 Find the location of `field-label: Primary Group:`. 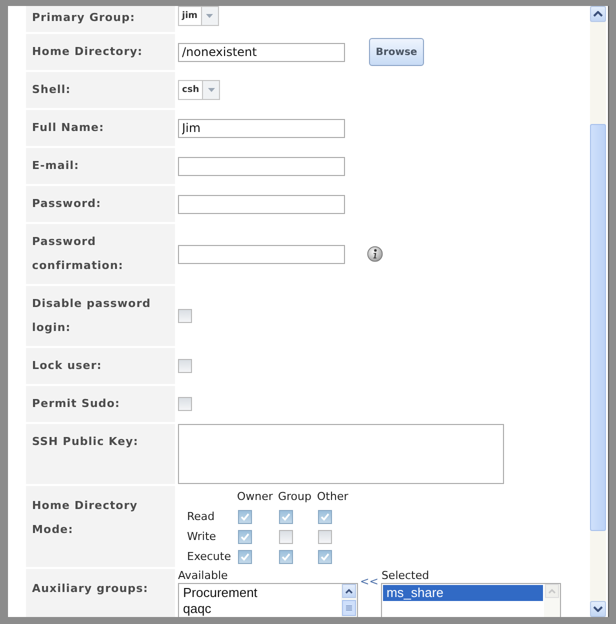

field-label: Primary Group: is located at coordinates (100, 19).